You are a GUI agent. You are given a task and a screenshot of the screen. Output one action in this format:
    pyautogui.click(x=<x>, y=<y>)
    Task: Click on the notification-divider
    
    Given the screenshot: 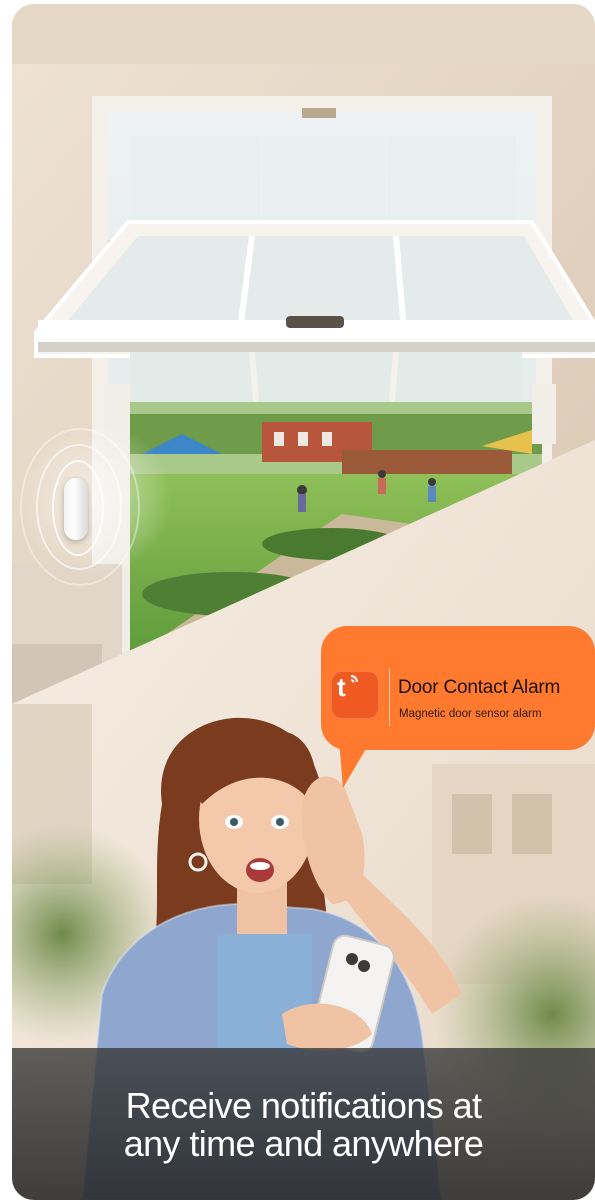 What is the action you would take?
    pyautogui.click(x=389, y=697)
    